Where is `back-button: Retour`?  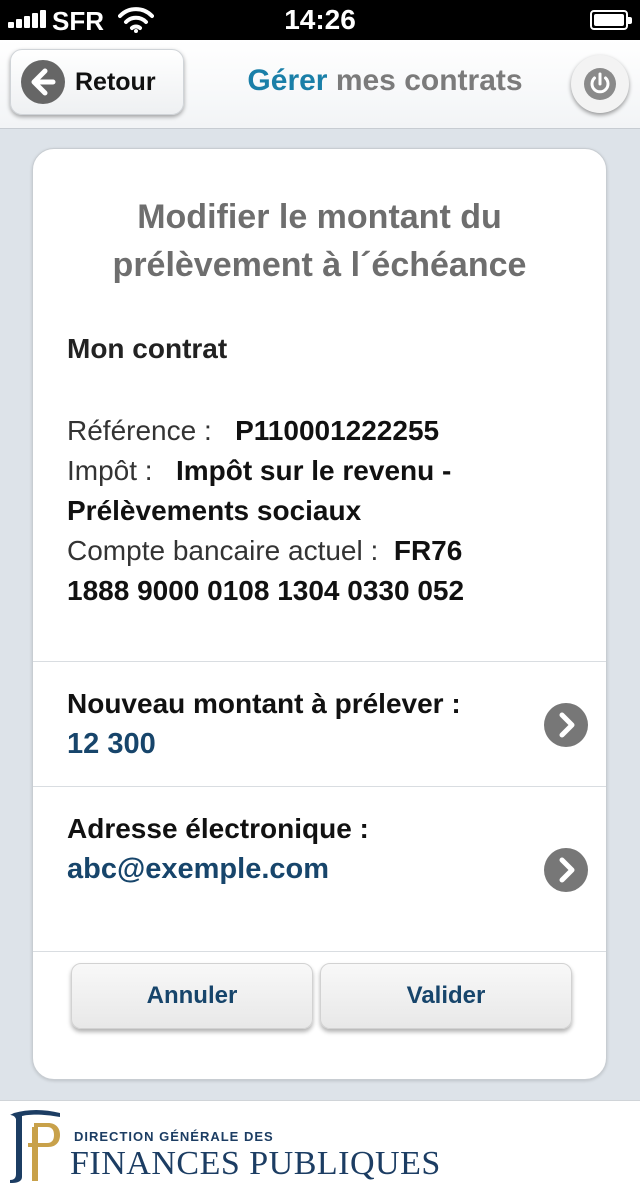 back-button: Retour is located at coordinates (97, 82).